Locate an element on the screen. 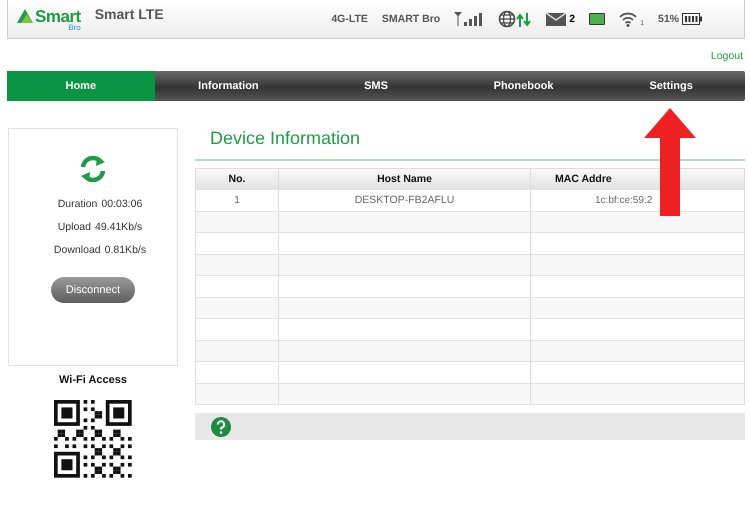  app-title: Smart LTE is located at coordinates (129, 14).